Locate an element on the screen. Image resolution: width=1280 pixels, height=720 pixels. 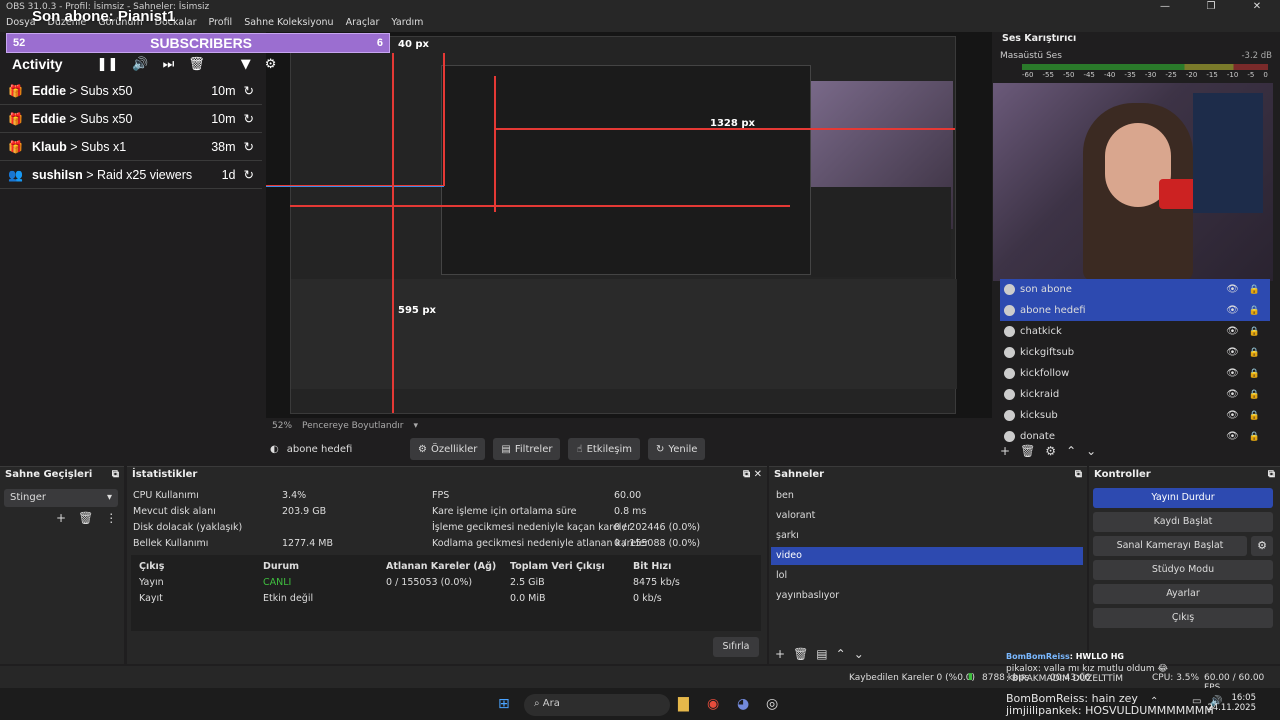
scene-item: valorant is located at coordinates (927, 516).